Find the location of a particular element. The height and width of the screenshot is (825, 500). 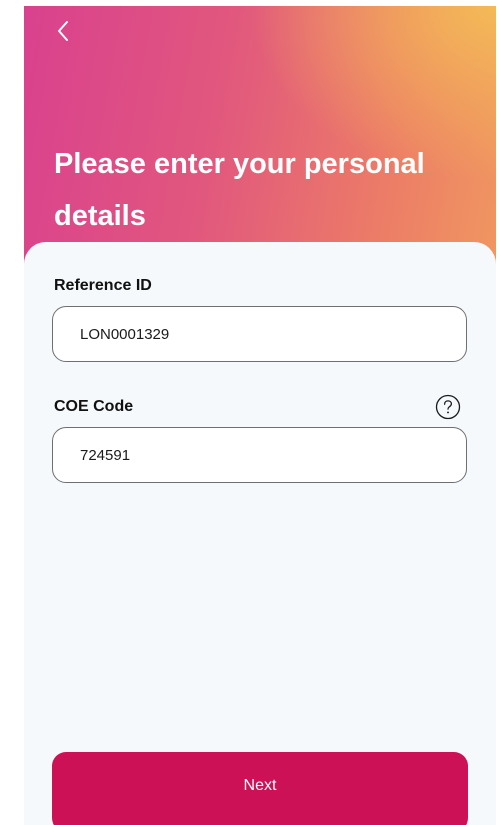

reference-id-label: Reference ID is located at coordinates (103, 285).